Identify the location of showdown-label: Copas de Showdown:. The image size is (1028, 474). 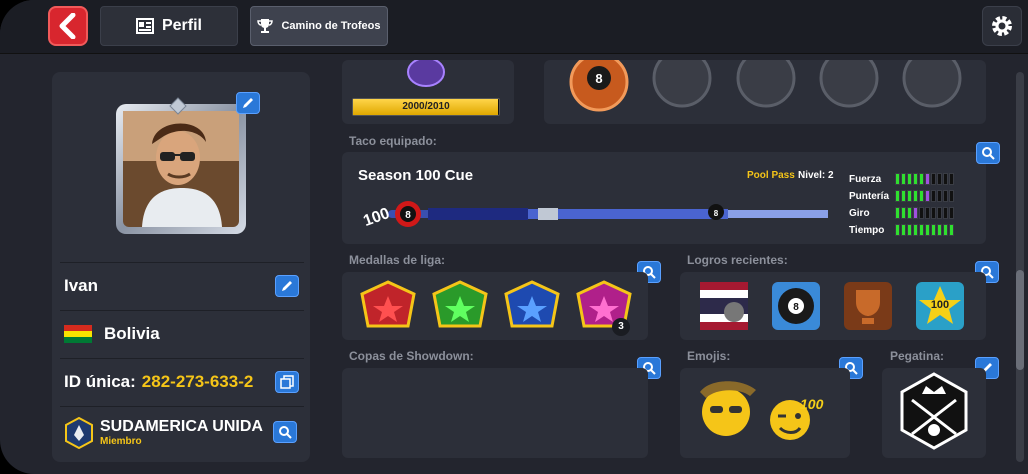
(411, 356).